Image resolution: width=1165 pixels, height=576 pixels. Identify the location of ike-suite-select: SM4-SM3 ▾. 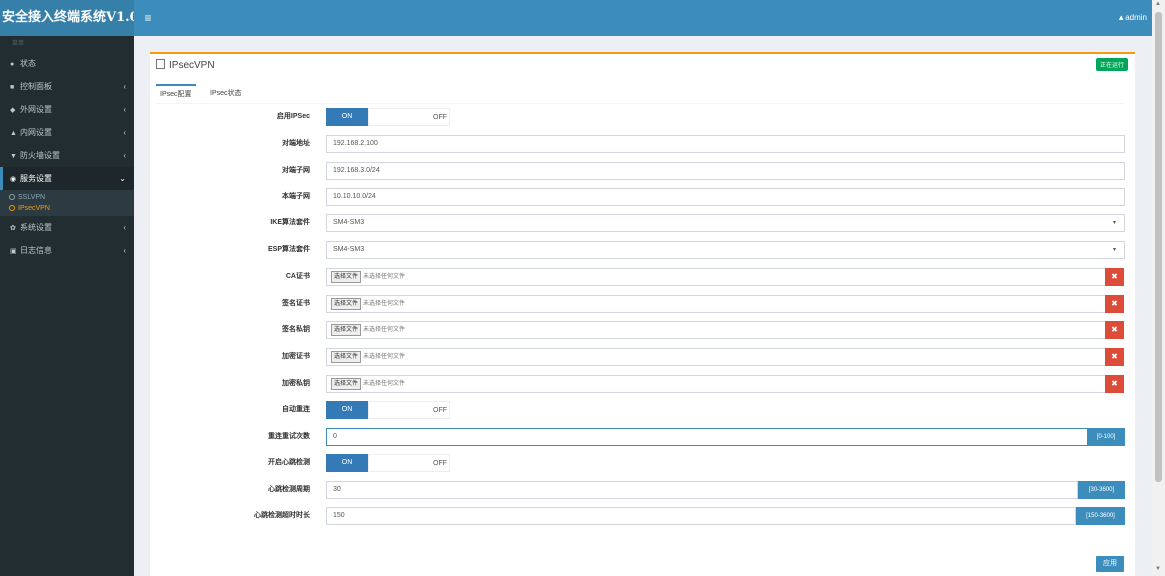
(725, 223).